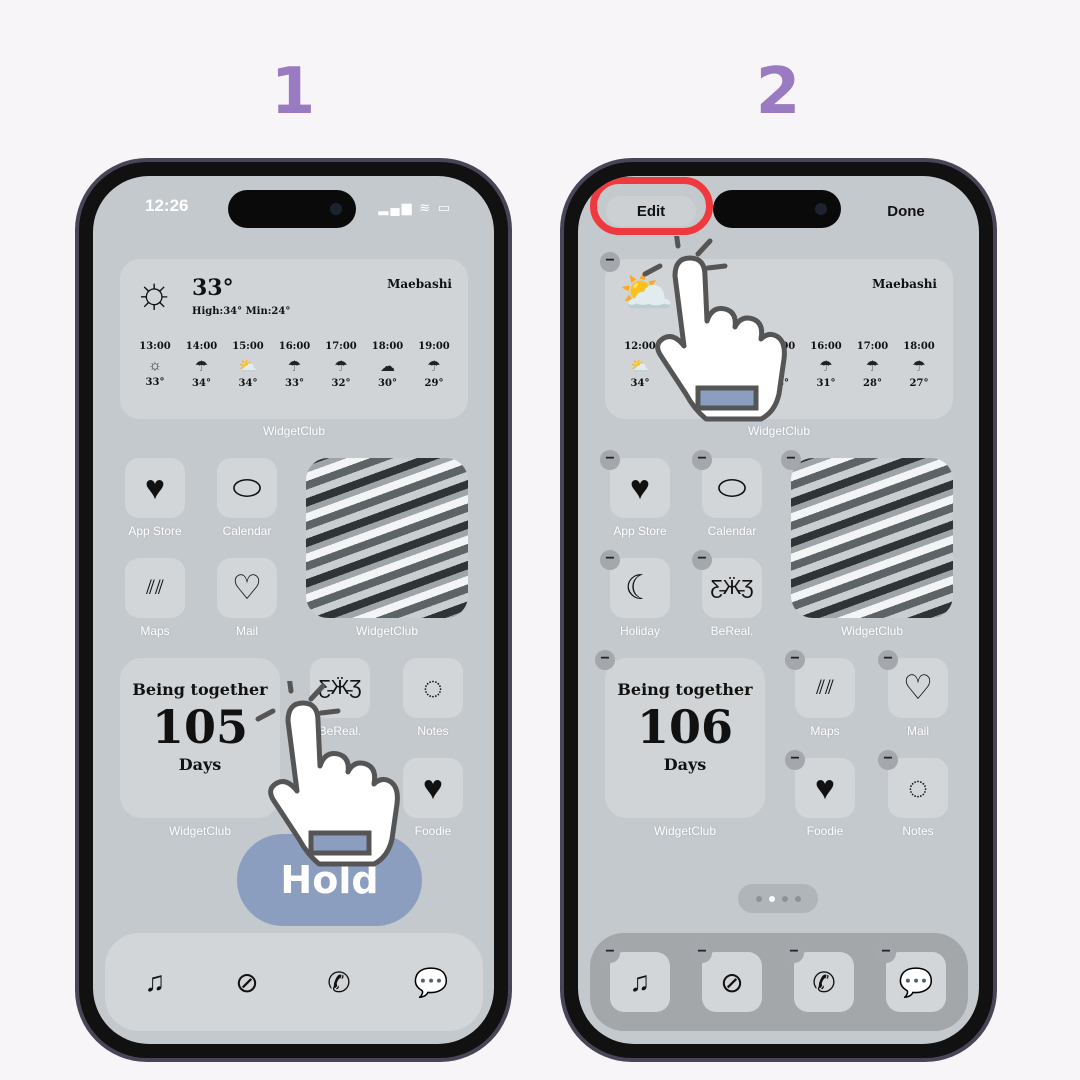  I want to click on weather-hour: 14:00 ☂ 34°, so click(202, 365).